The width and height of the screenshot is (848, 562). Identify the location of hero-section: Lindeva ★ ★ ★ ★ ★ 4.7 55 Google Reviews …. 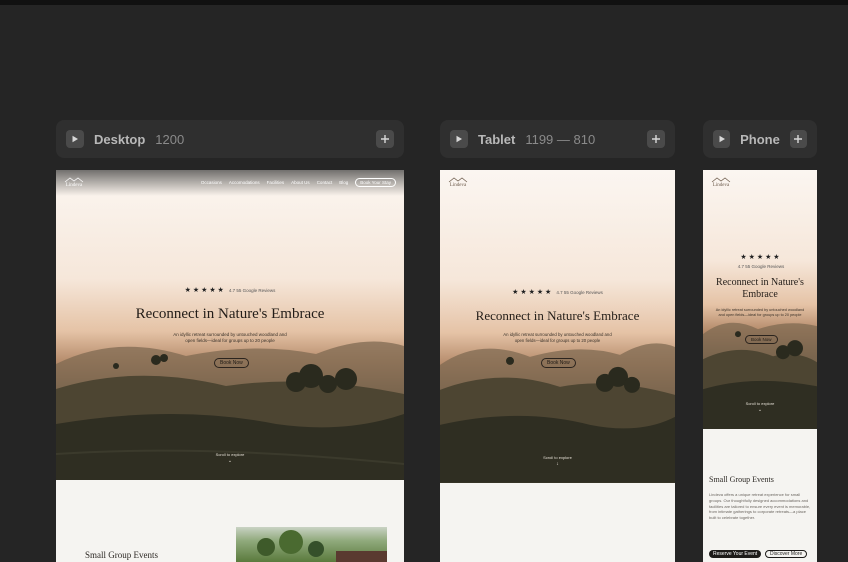
(760, 299).